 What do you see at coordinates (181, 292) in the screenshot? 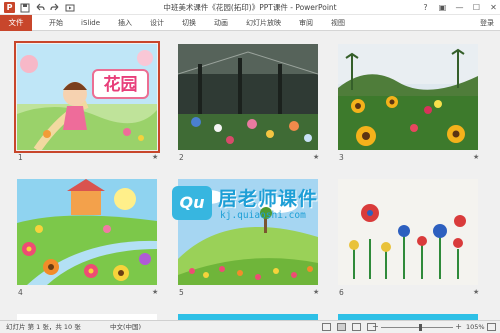
I see `slide-number-5: 5` at bounding box center [181, 292].